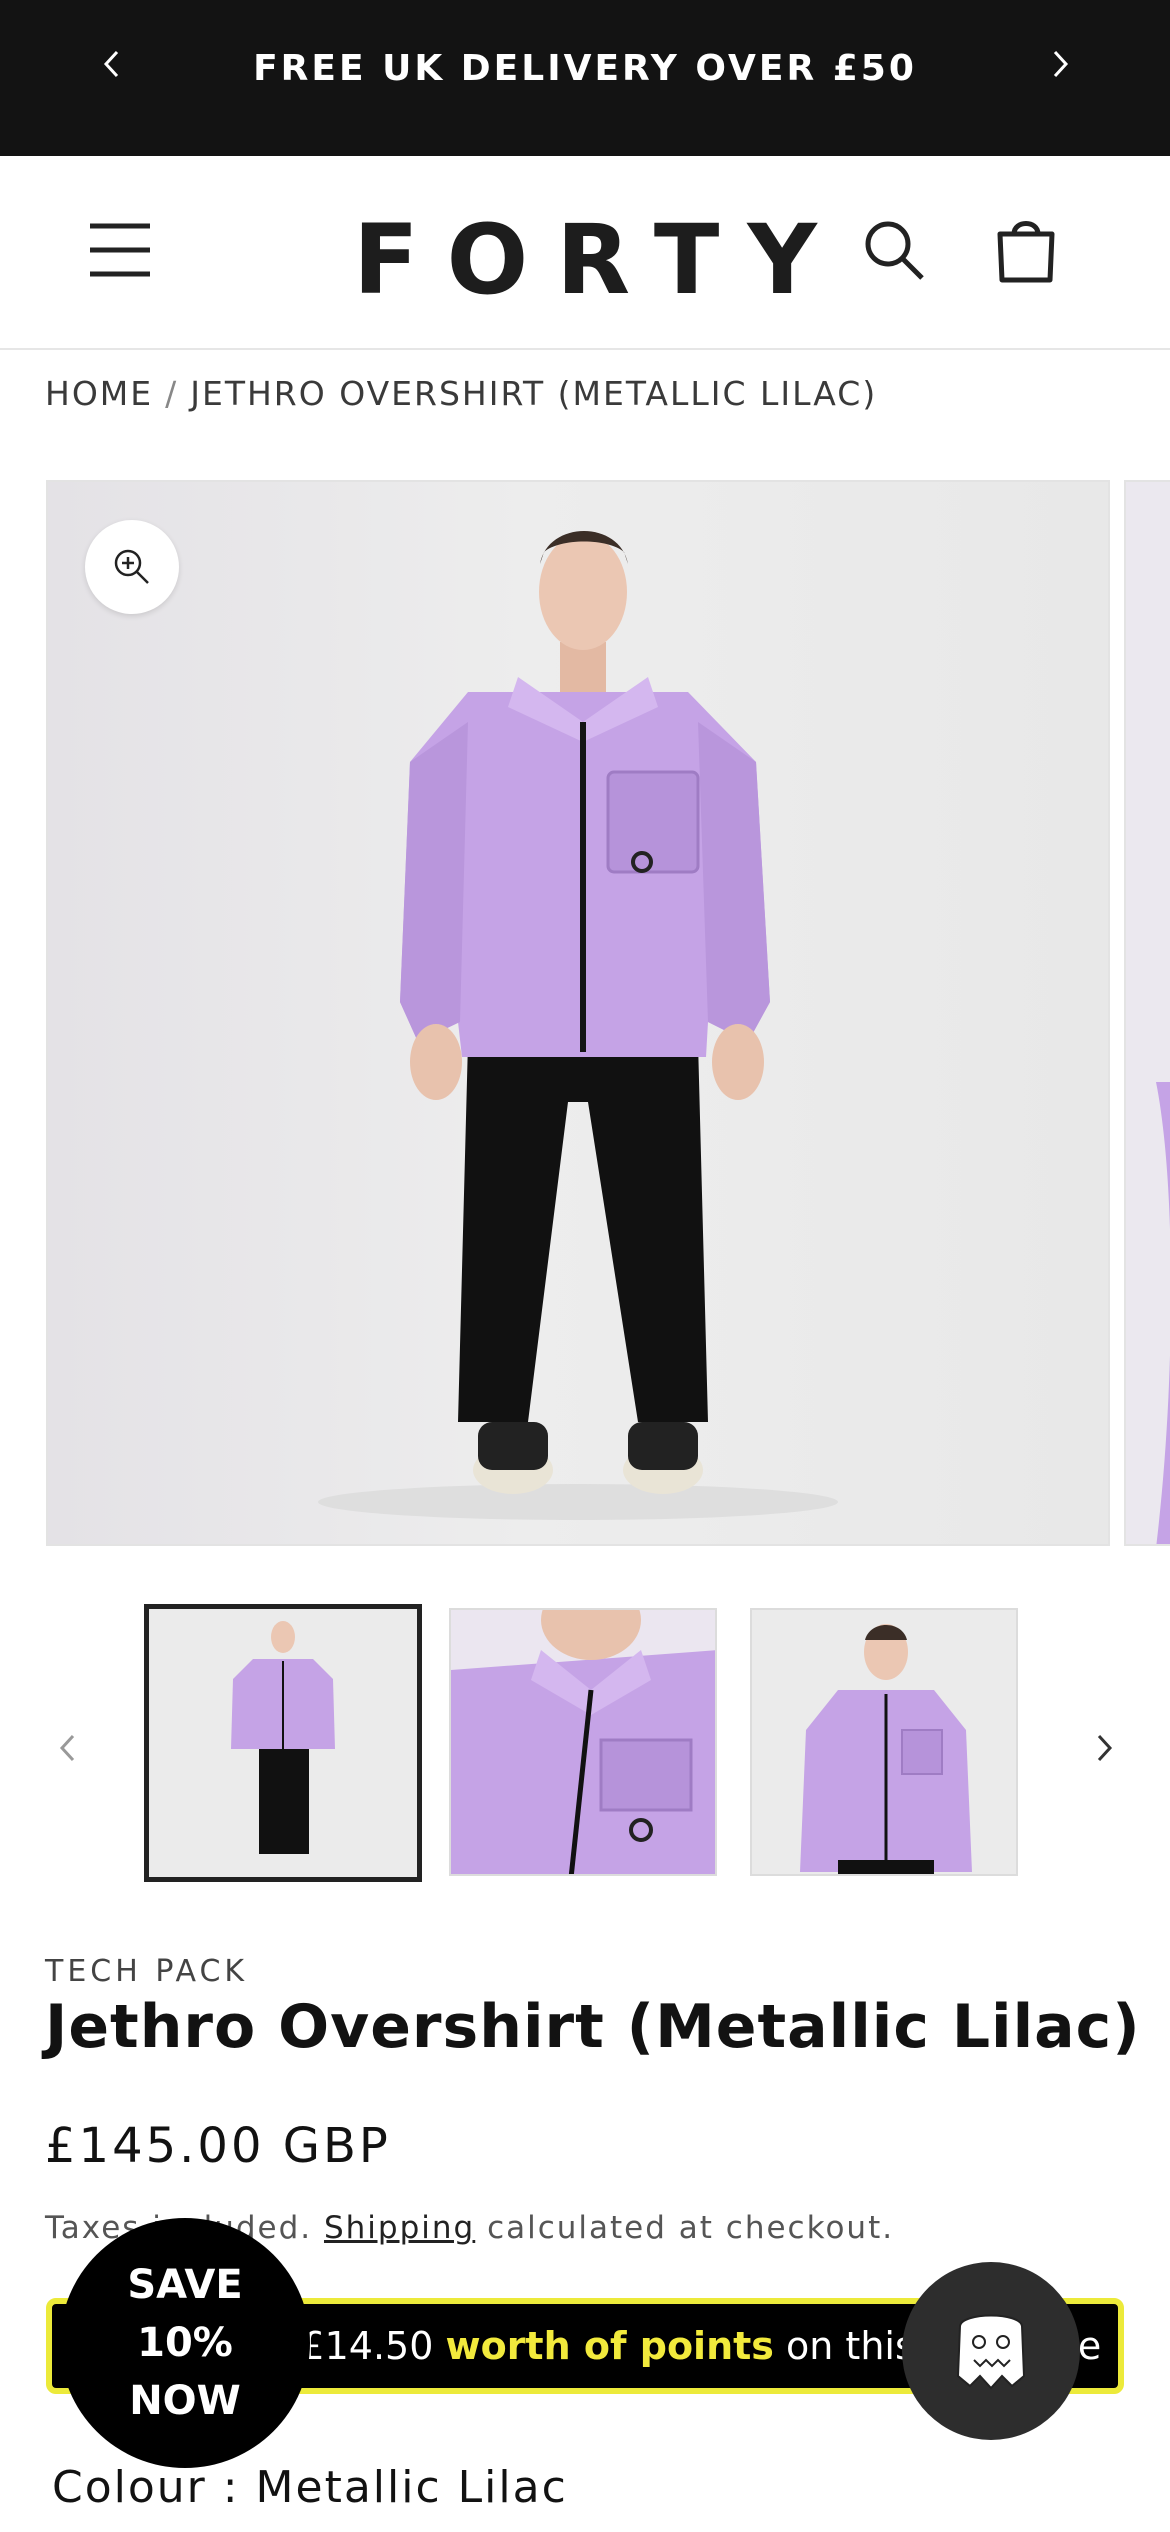 The width and height of the screenshot is (1170, 2532). Describe the element at coordinates (1163, 1313) in the screenshot. I see `next-image-preview` at that location.